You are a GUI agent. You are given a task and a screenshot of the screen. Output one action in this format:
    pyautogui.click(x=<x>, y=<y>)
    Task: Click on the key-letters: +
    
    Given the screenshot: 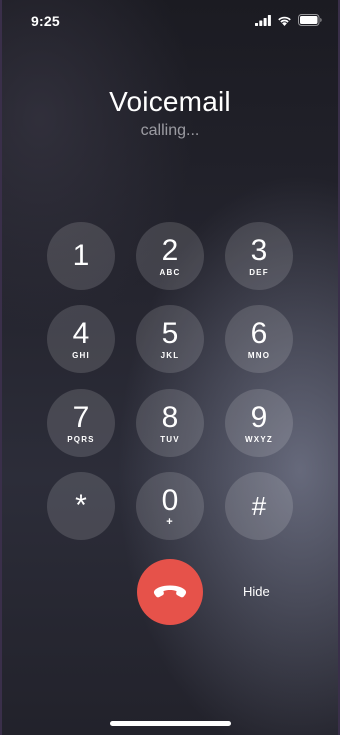 What is the action you would take?
    pyautogui.click(x=170, y=521)
    